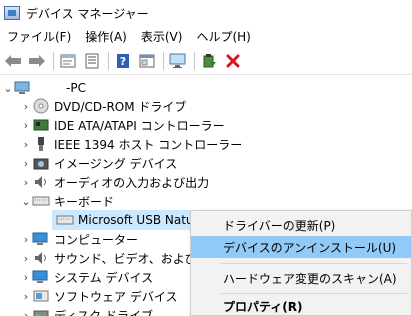  What do you see at coordinates (301, 305) in the screenshot?
I see `menu-item-properties: プロパティ(R)` at bounding box center [301, 305].